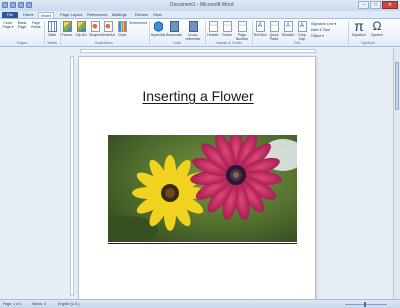 The image size is (400, 308). What do you see at coordinates (242, 37) in the screenshot?
I see `page-number-label: Page Number` at bounding box center [242, 37].